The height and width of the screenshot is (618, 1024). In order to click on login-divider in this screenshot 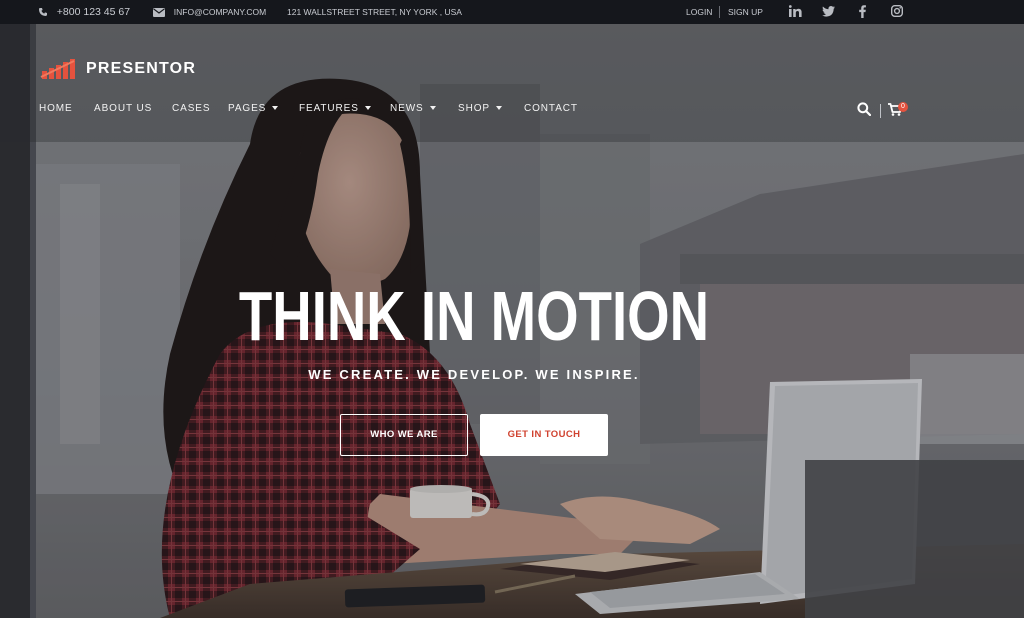, I will do `click(719, 12)`.